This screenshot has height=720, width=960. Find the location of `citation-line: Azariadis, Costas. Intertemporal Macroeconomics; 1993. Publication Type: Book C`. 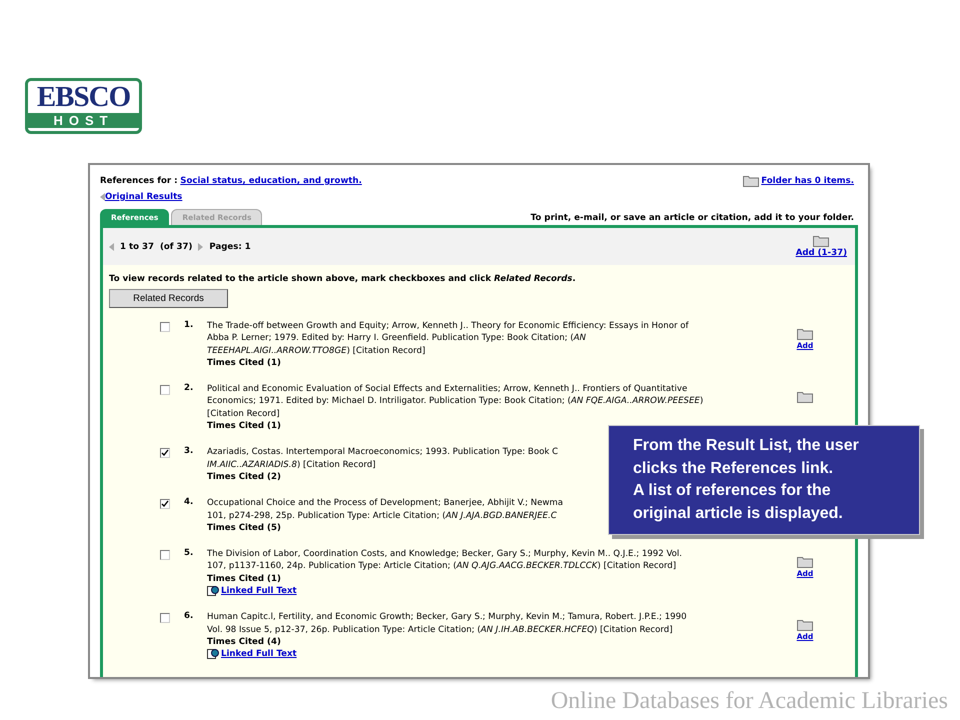

citation-line: Azariadis, Costas. Intertemporal Macroeconomics; 1993. Publication Type: Book C is located at coordinates (382, 452).